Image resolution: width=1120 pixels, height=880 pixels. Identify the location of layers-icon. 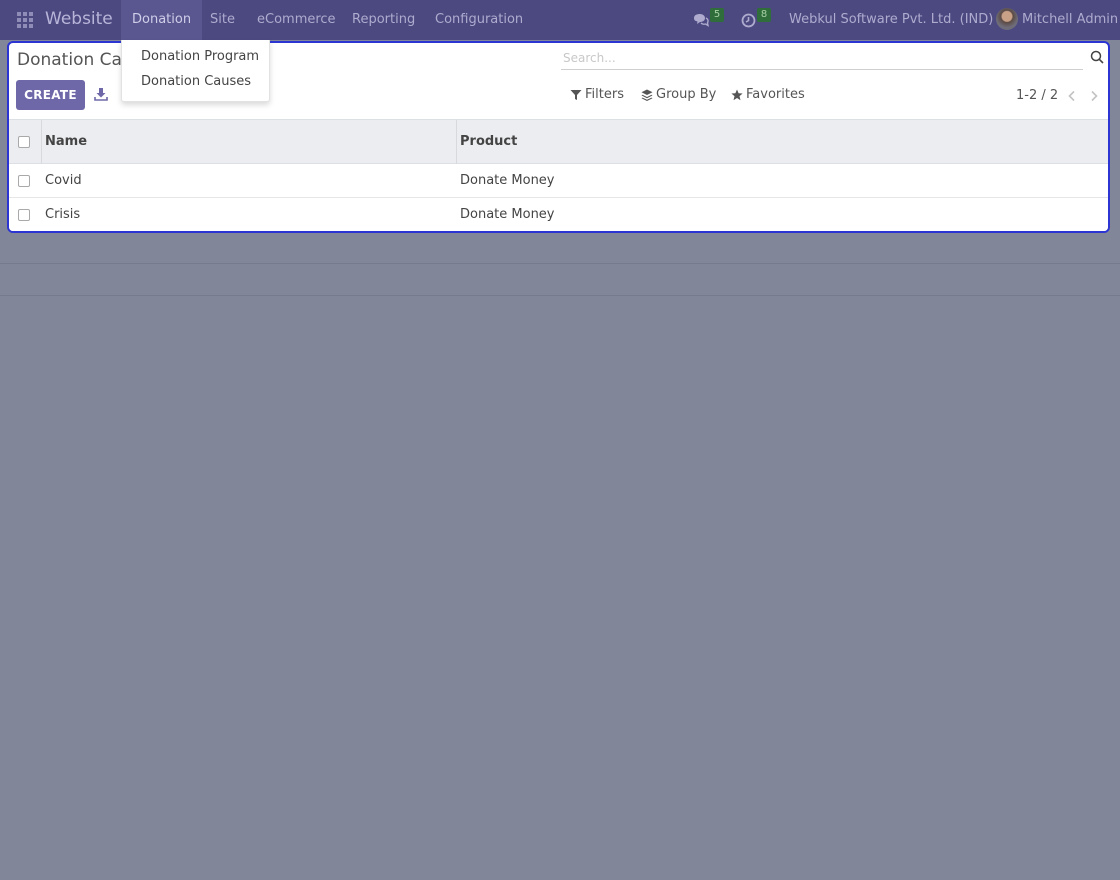
(647, 95).